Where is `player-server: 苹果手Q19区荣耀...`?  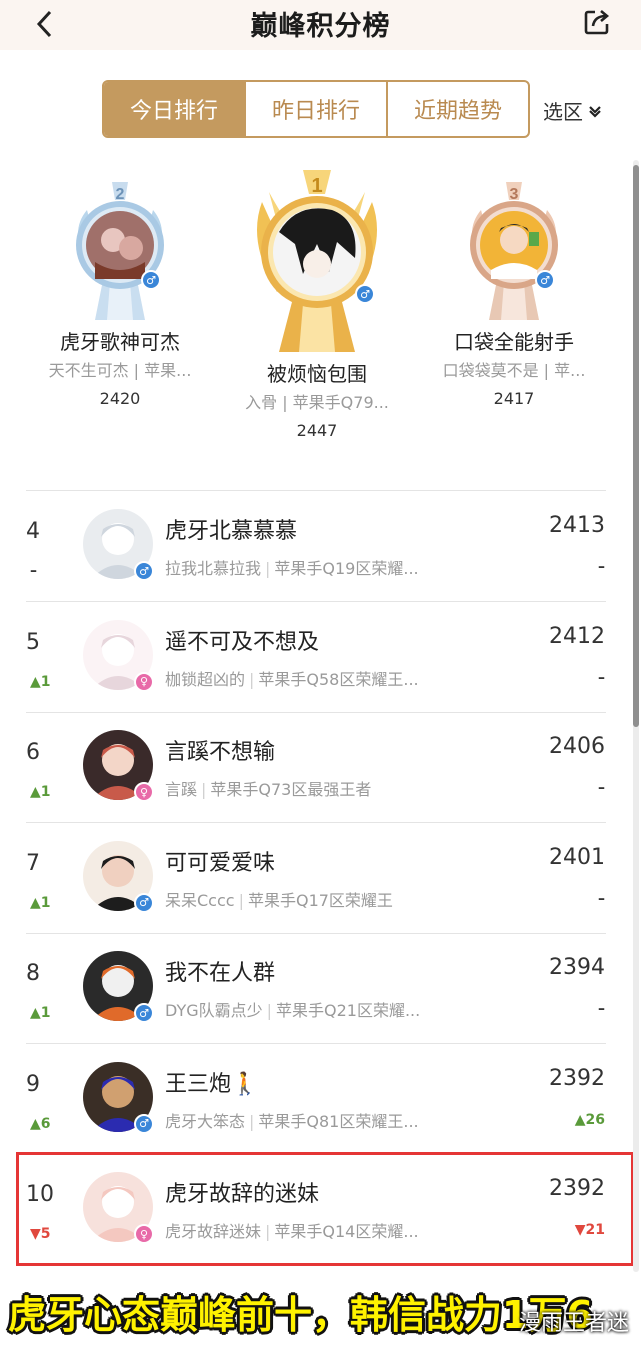 player-server: 苹果手Q19区荣耀... is located at coordinates (346, 568).